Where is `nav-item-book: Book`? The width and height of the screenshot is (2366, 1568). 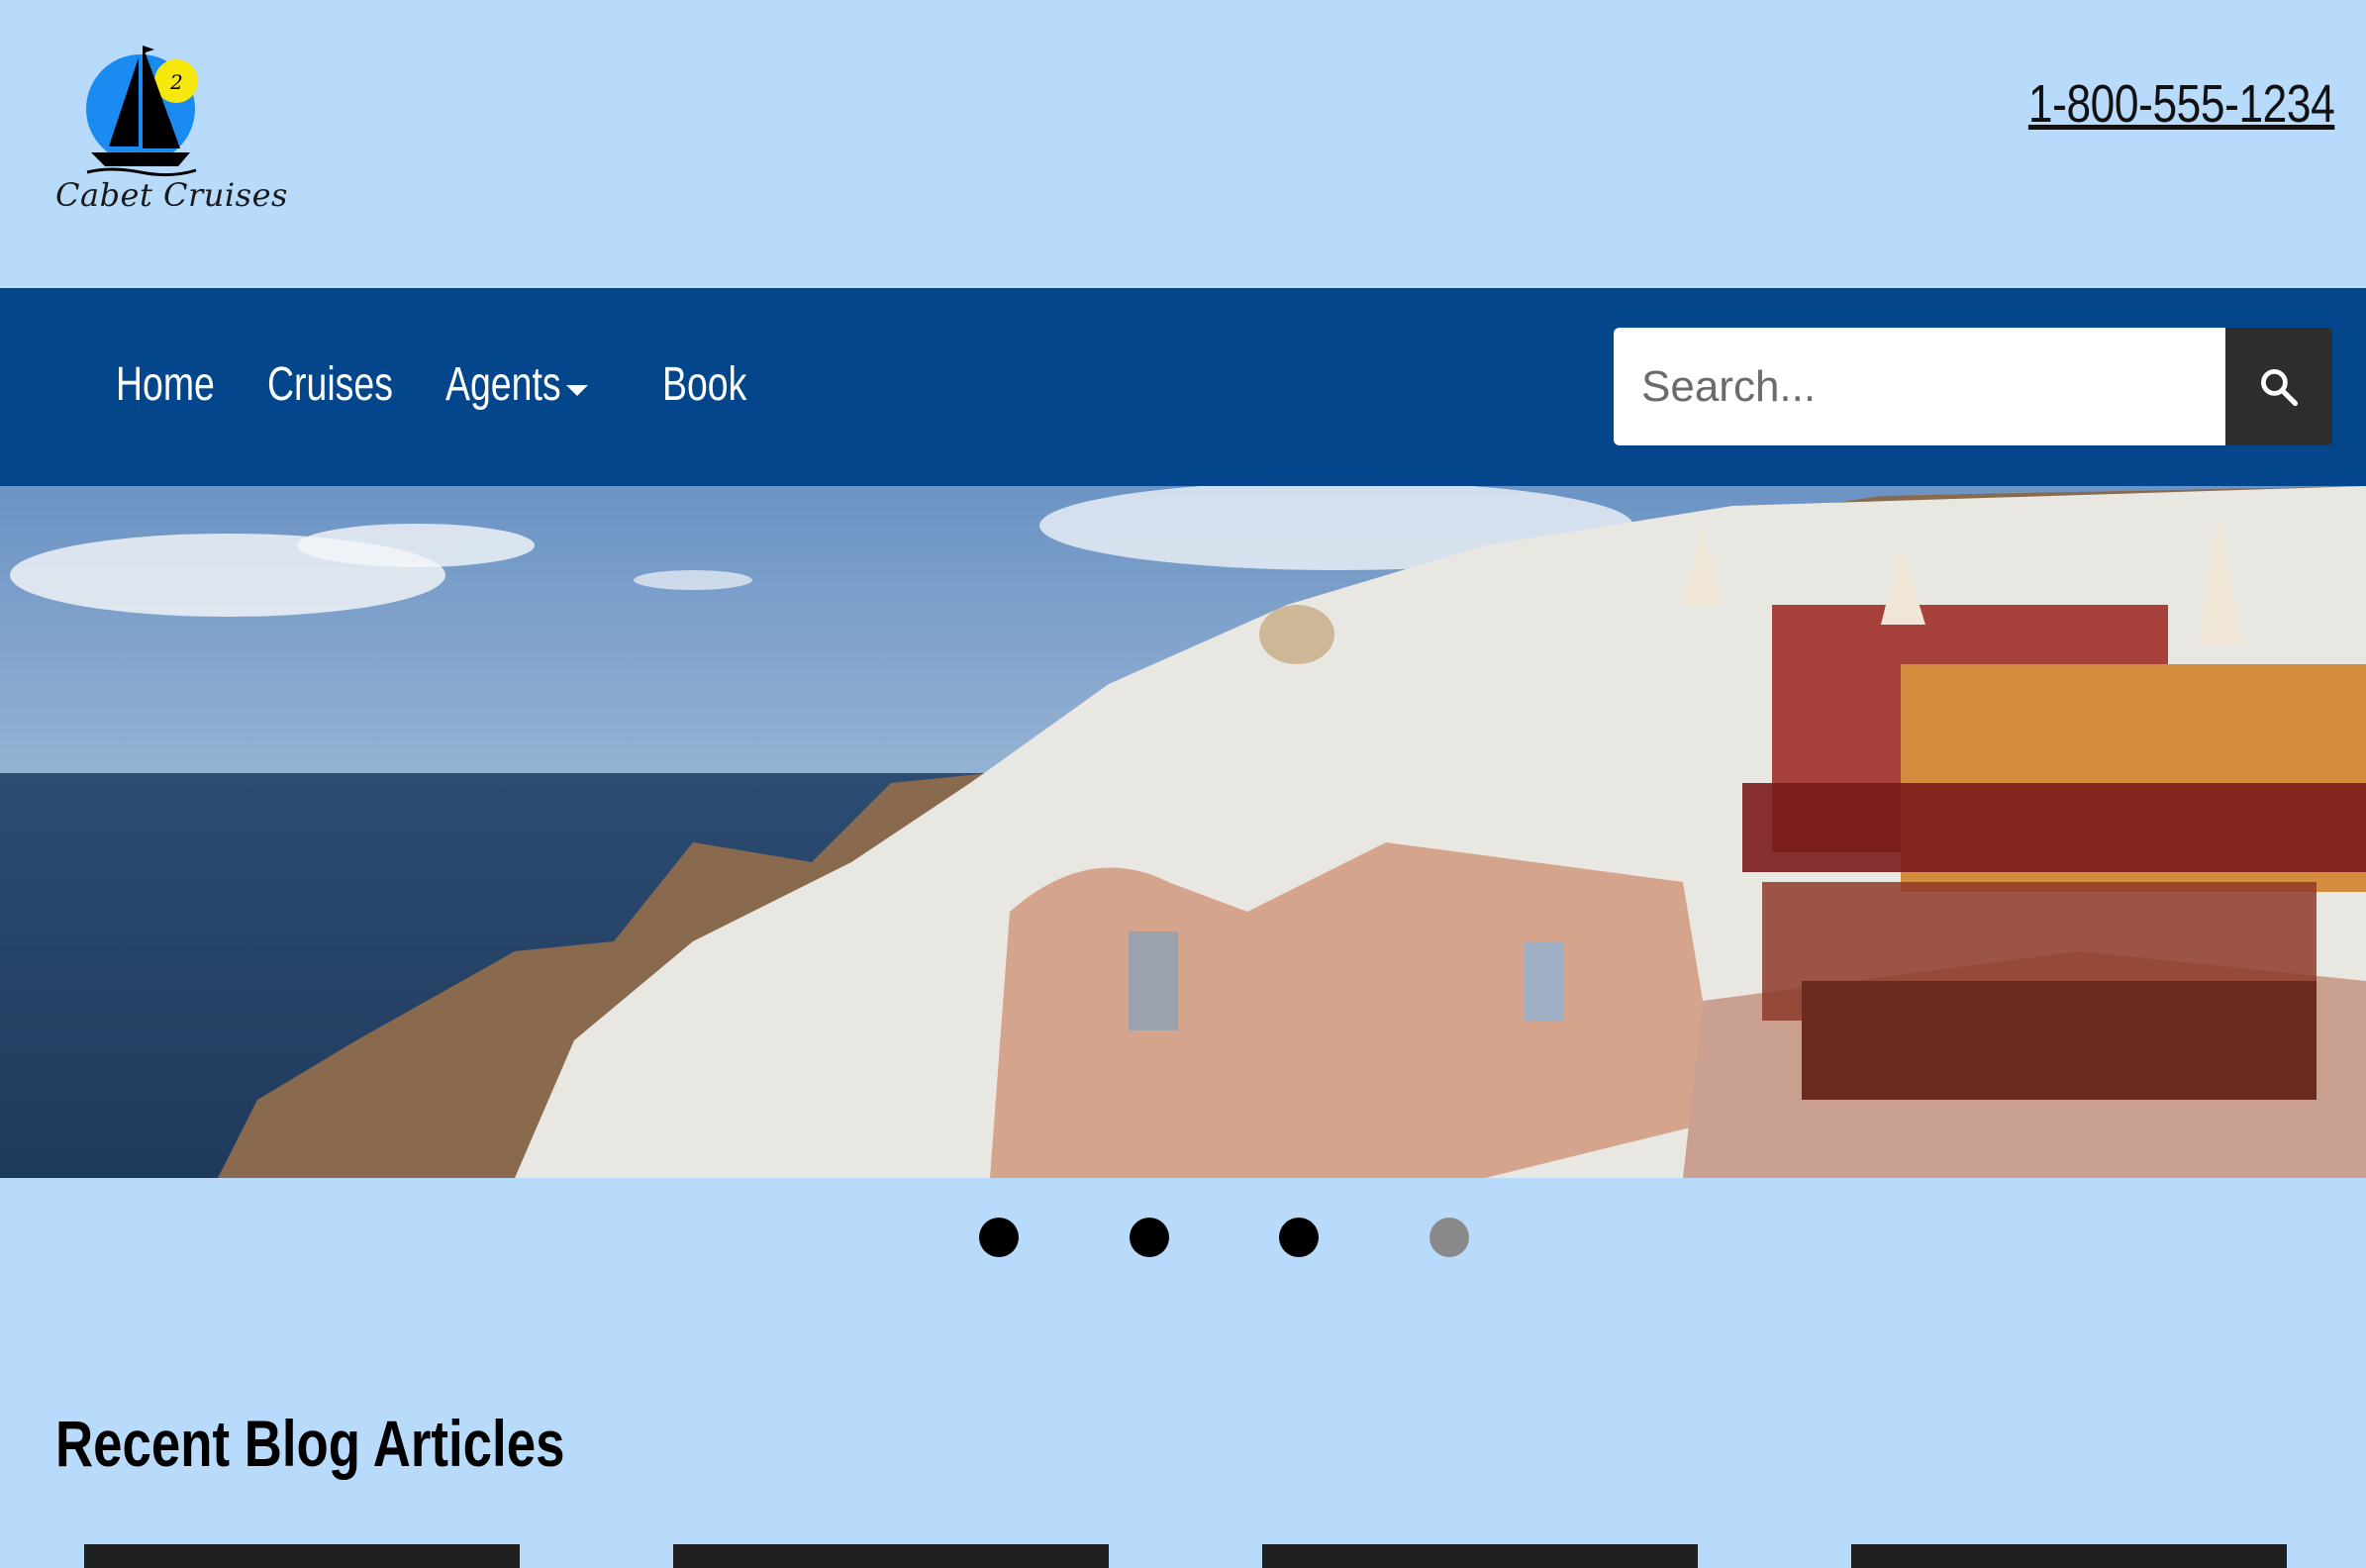 nav-item-book: Book is located at coordinates (704, 384).